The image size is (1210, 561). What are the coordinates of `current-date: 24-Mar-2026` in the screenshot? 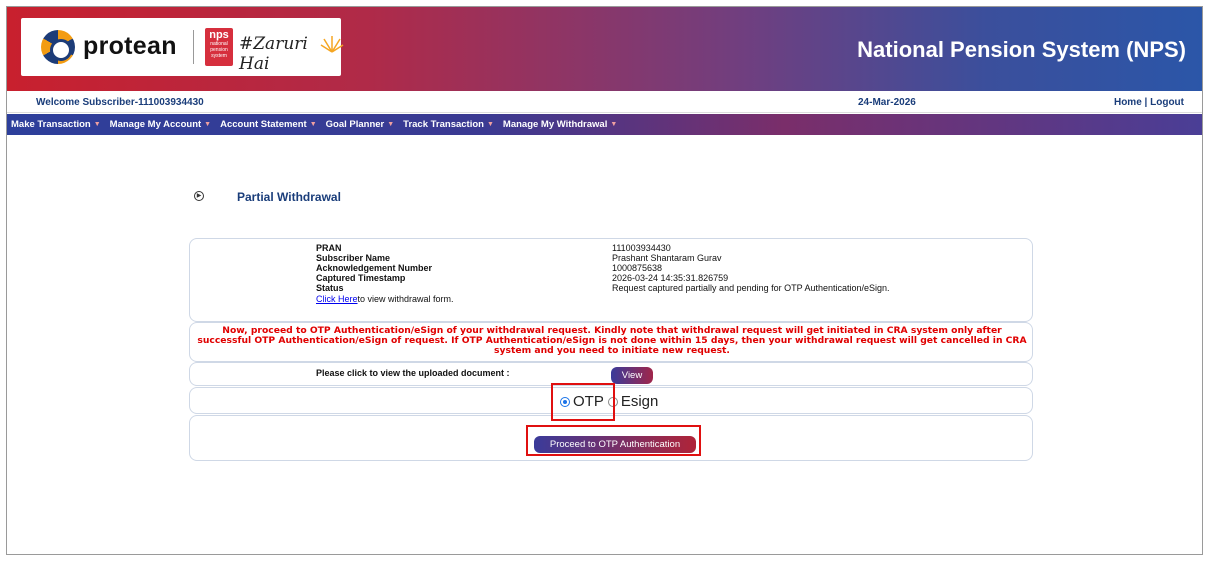 It's located at (887, 102).